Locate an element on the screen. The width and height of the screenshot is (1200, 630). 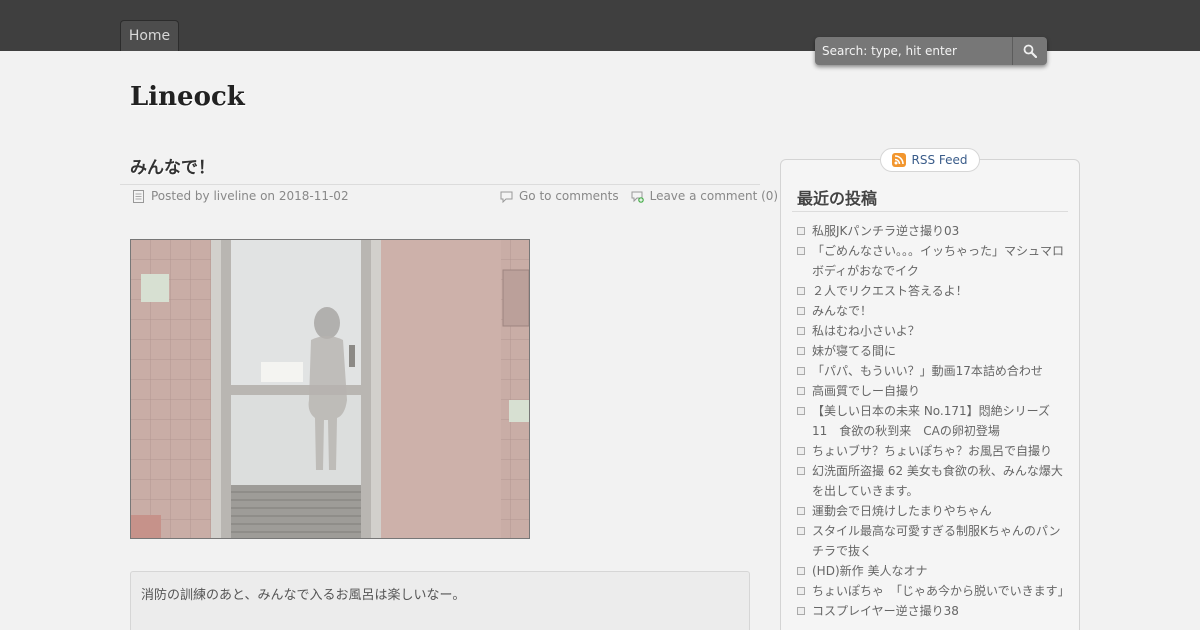
search-box is located at coordinates (931, 51).